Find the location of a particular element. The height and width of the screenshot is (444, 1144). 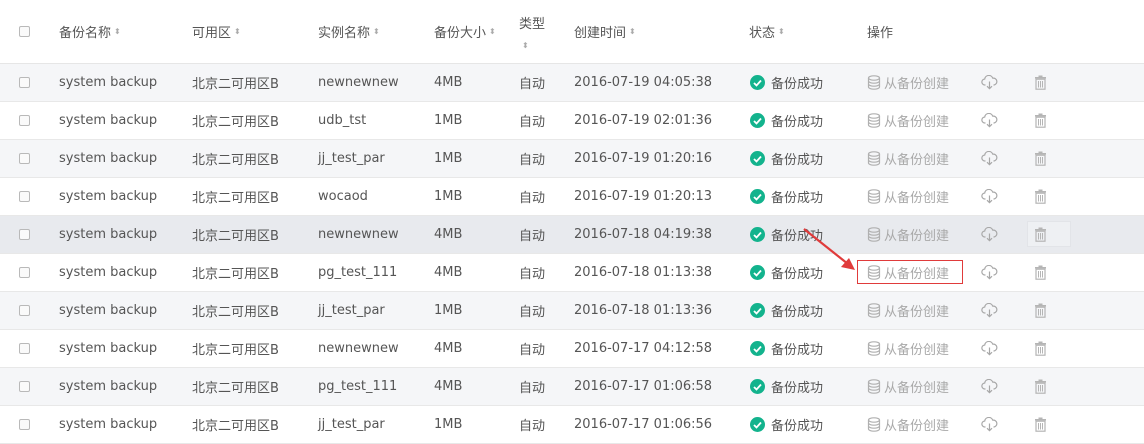

header-label: 操作 is located at coordinates (880, 33).